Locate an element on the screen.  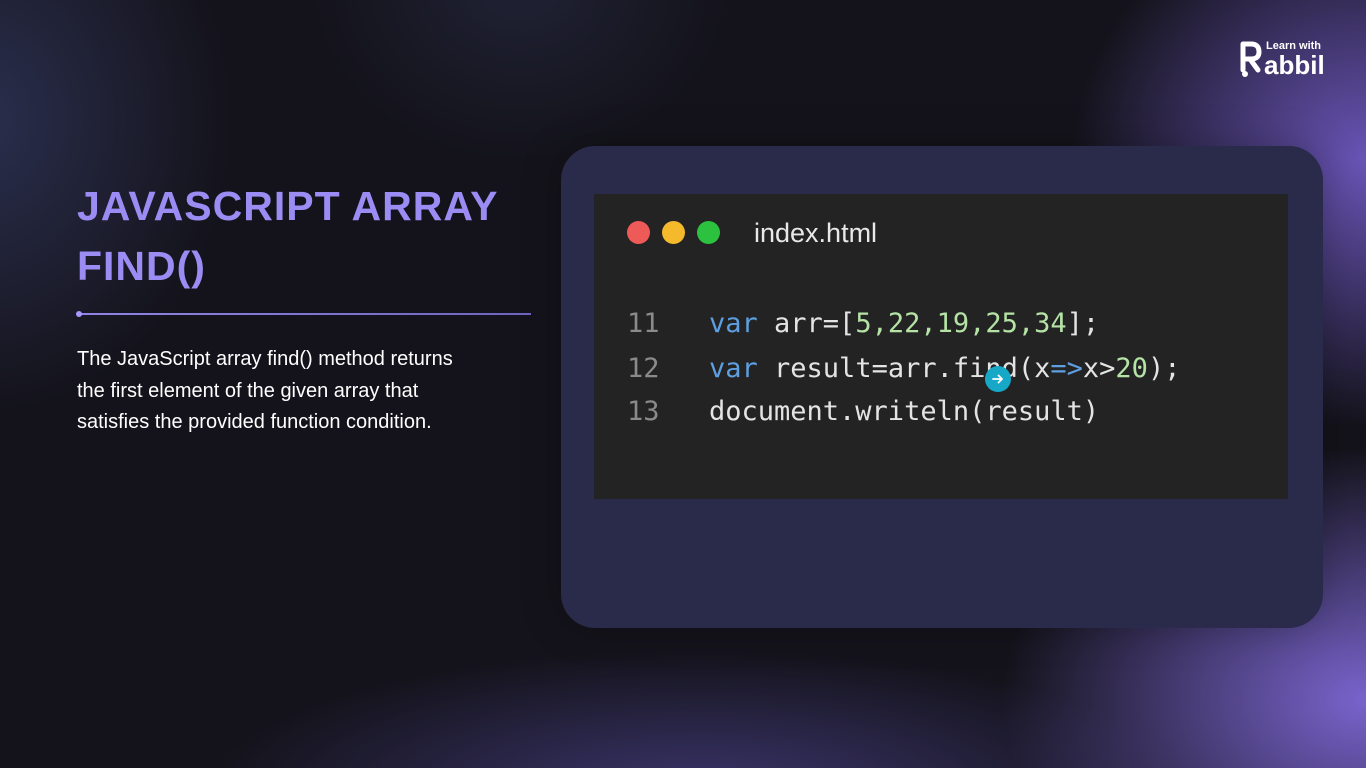
rabbil-logo-icon is located at coordinates (1251, 59).